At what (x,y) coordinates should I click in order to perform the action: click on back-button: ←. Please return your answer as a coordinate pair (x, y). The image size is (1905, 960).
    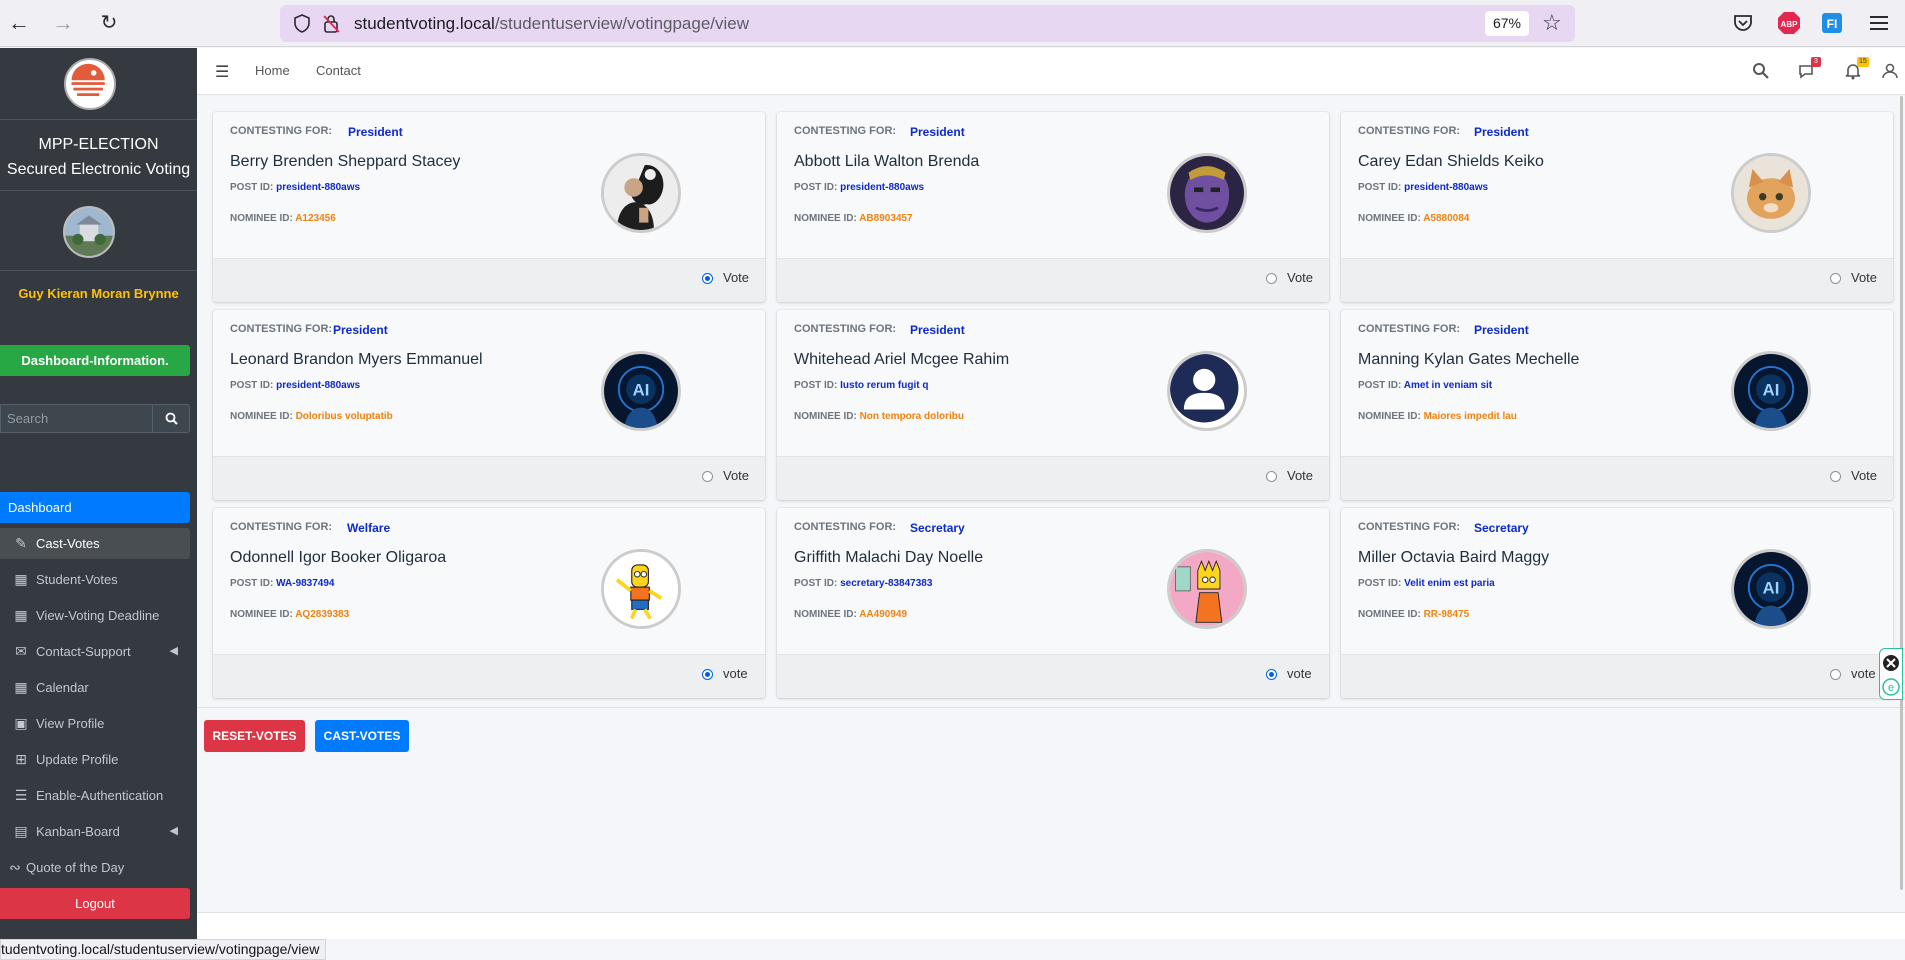
    Looking at the image, I should click on (19, 23).